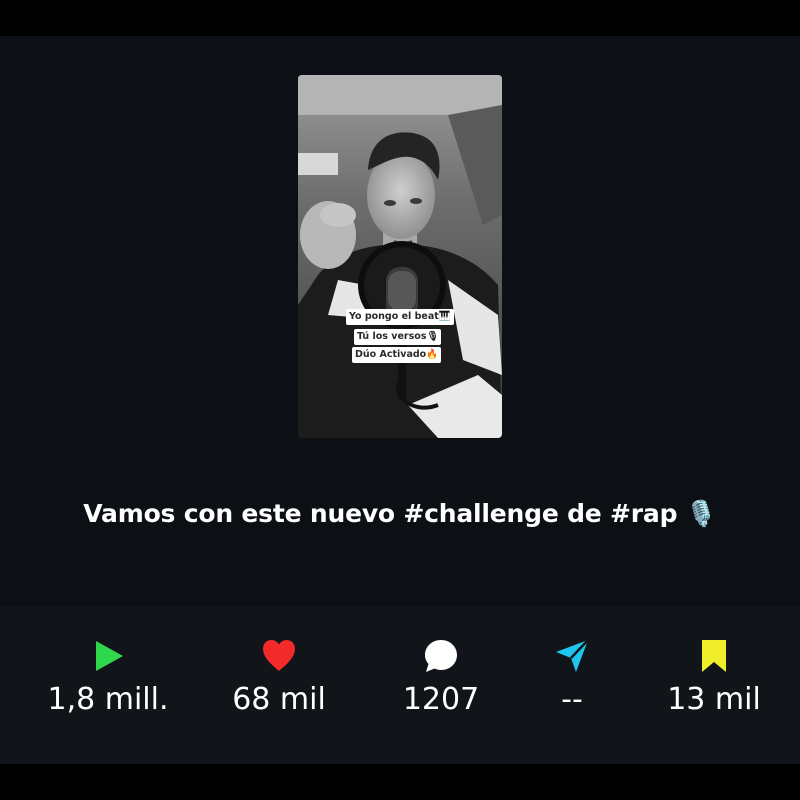 The width and height of the screenshot is (800, 800). What do you see at coordinates (398, 337) in the screenshot?
I see `video-sticker-2: Tú los versos🎙` at bounding box center [398, 337].